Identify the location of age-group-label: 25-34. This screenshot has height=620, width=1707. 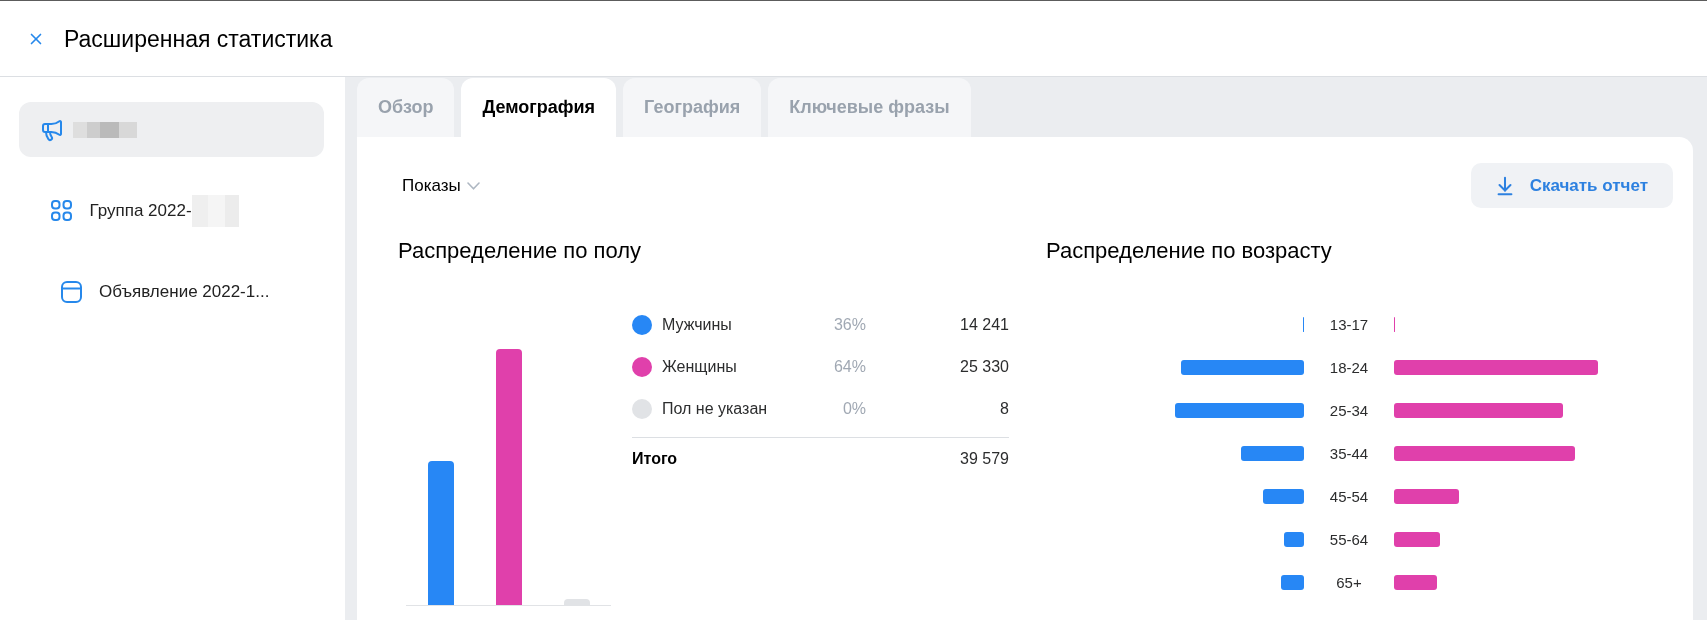
(1349, 410).